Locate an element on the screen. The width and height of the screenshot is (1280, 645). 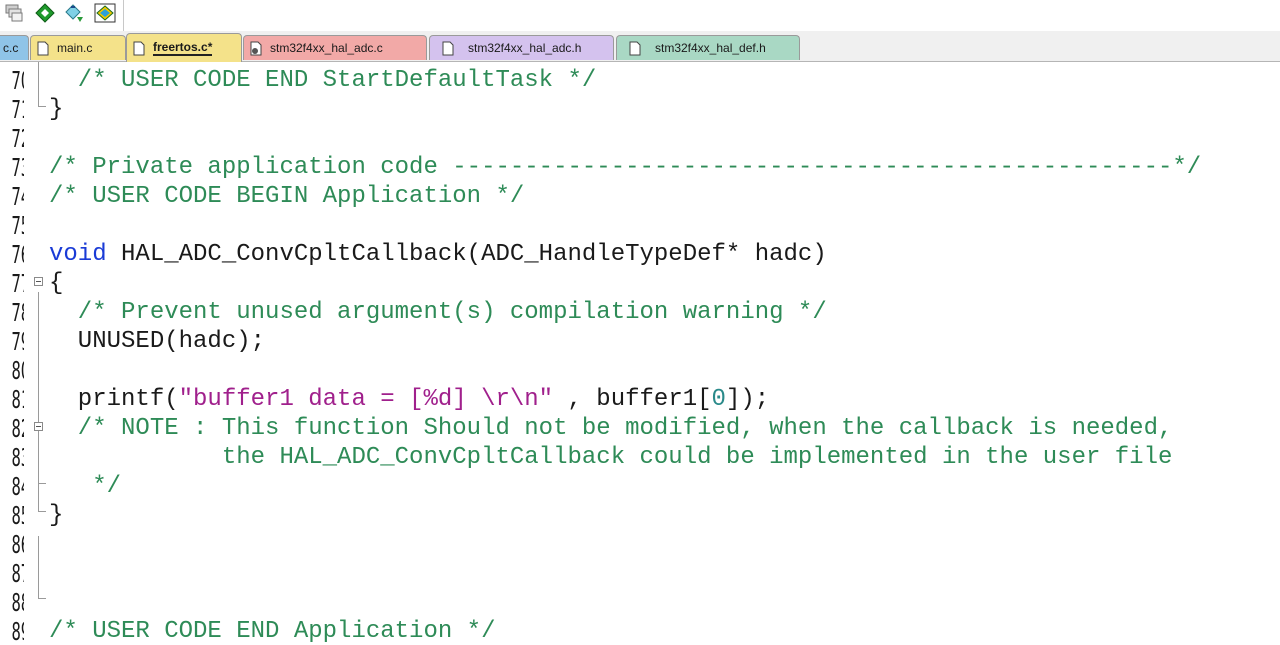
line-number: 83 is located at coordinates (17, 457).